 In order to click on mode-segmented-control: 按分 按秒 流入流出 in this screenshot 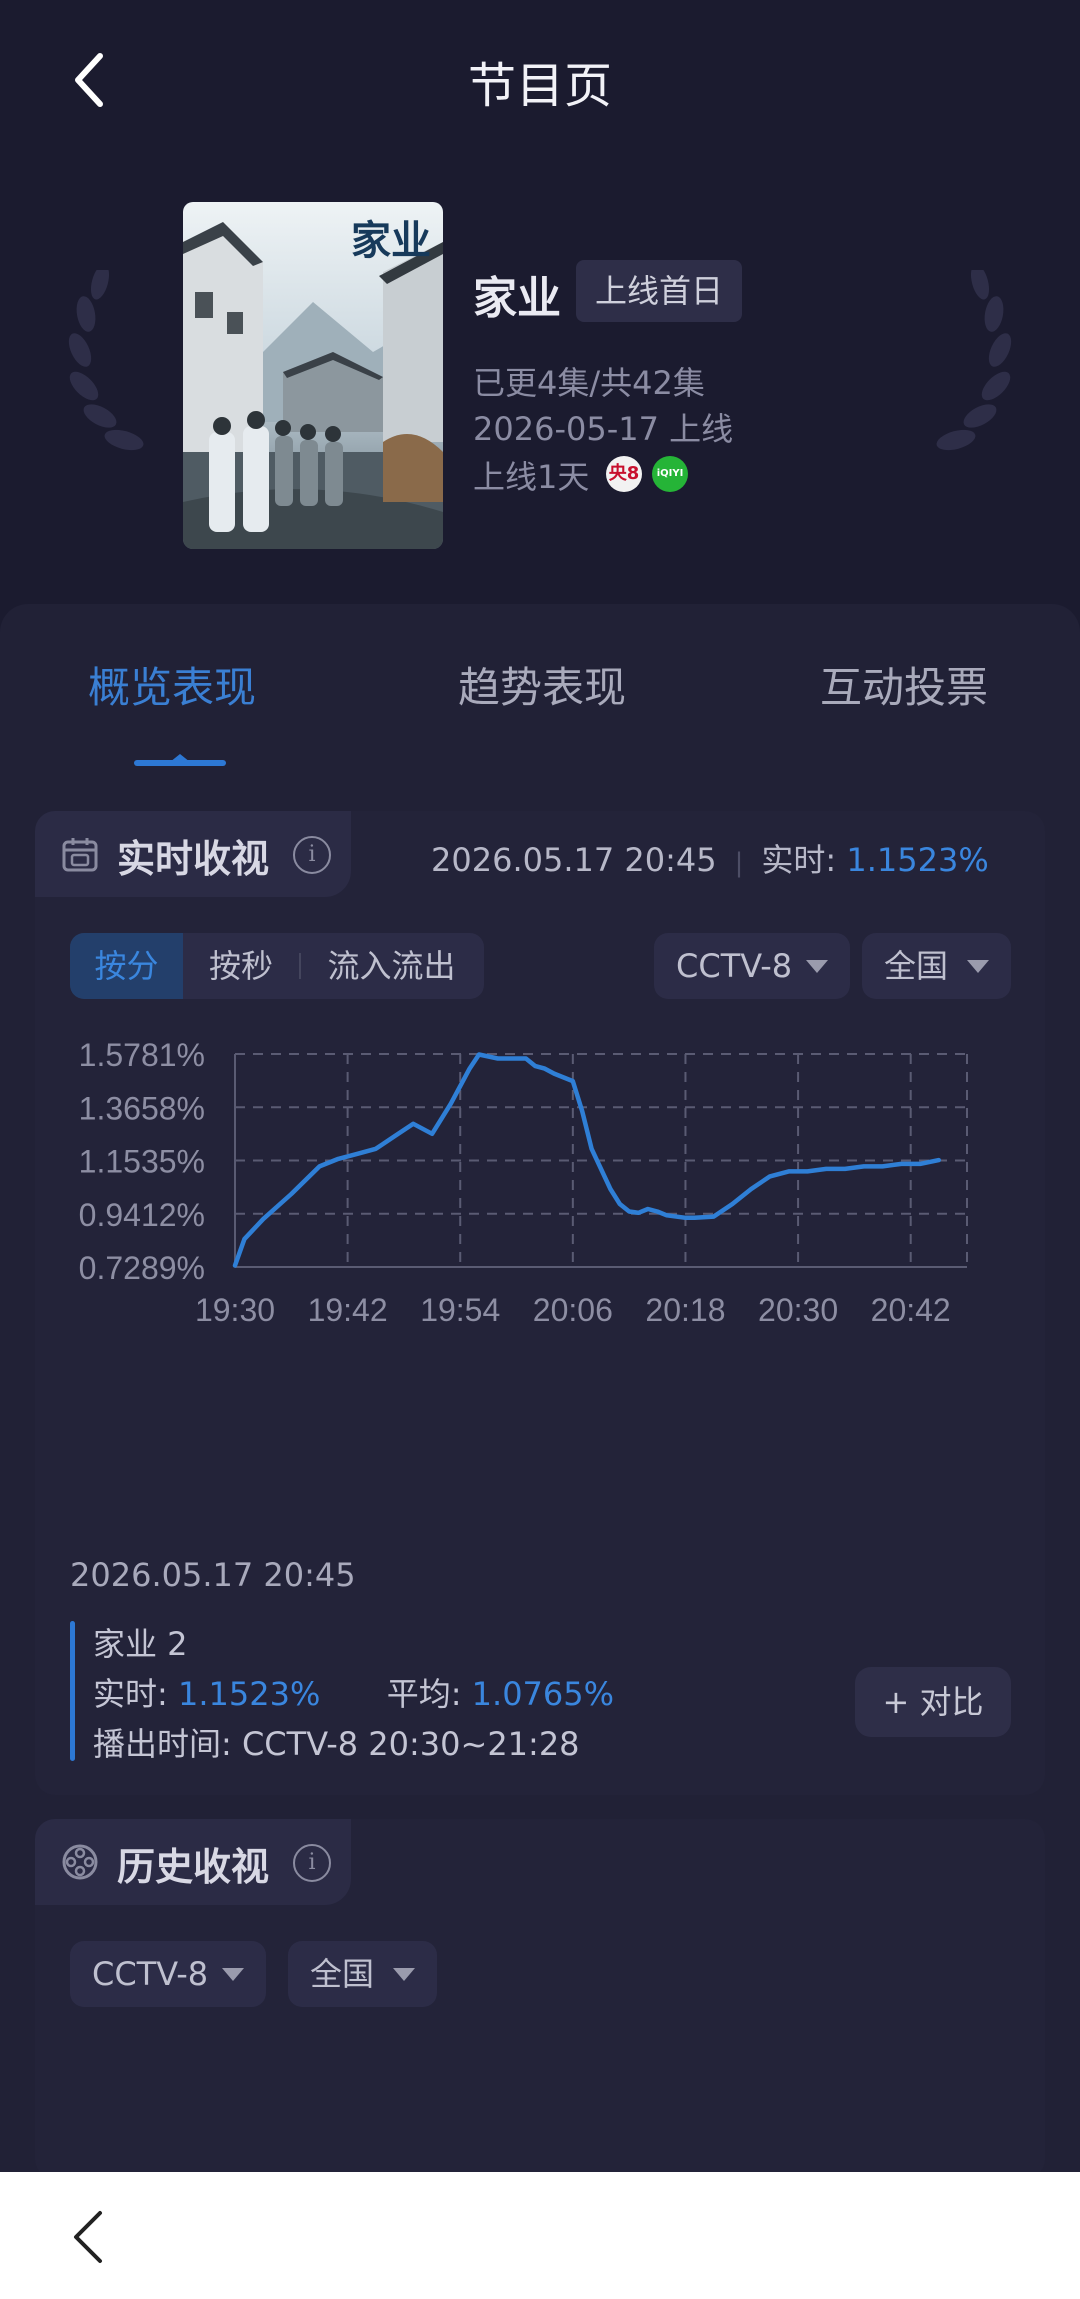, I will do `click(277, 966)`.